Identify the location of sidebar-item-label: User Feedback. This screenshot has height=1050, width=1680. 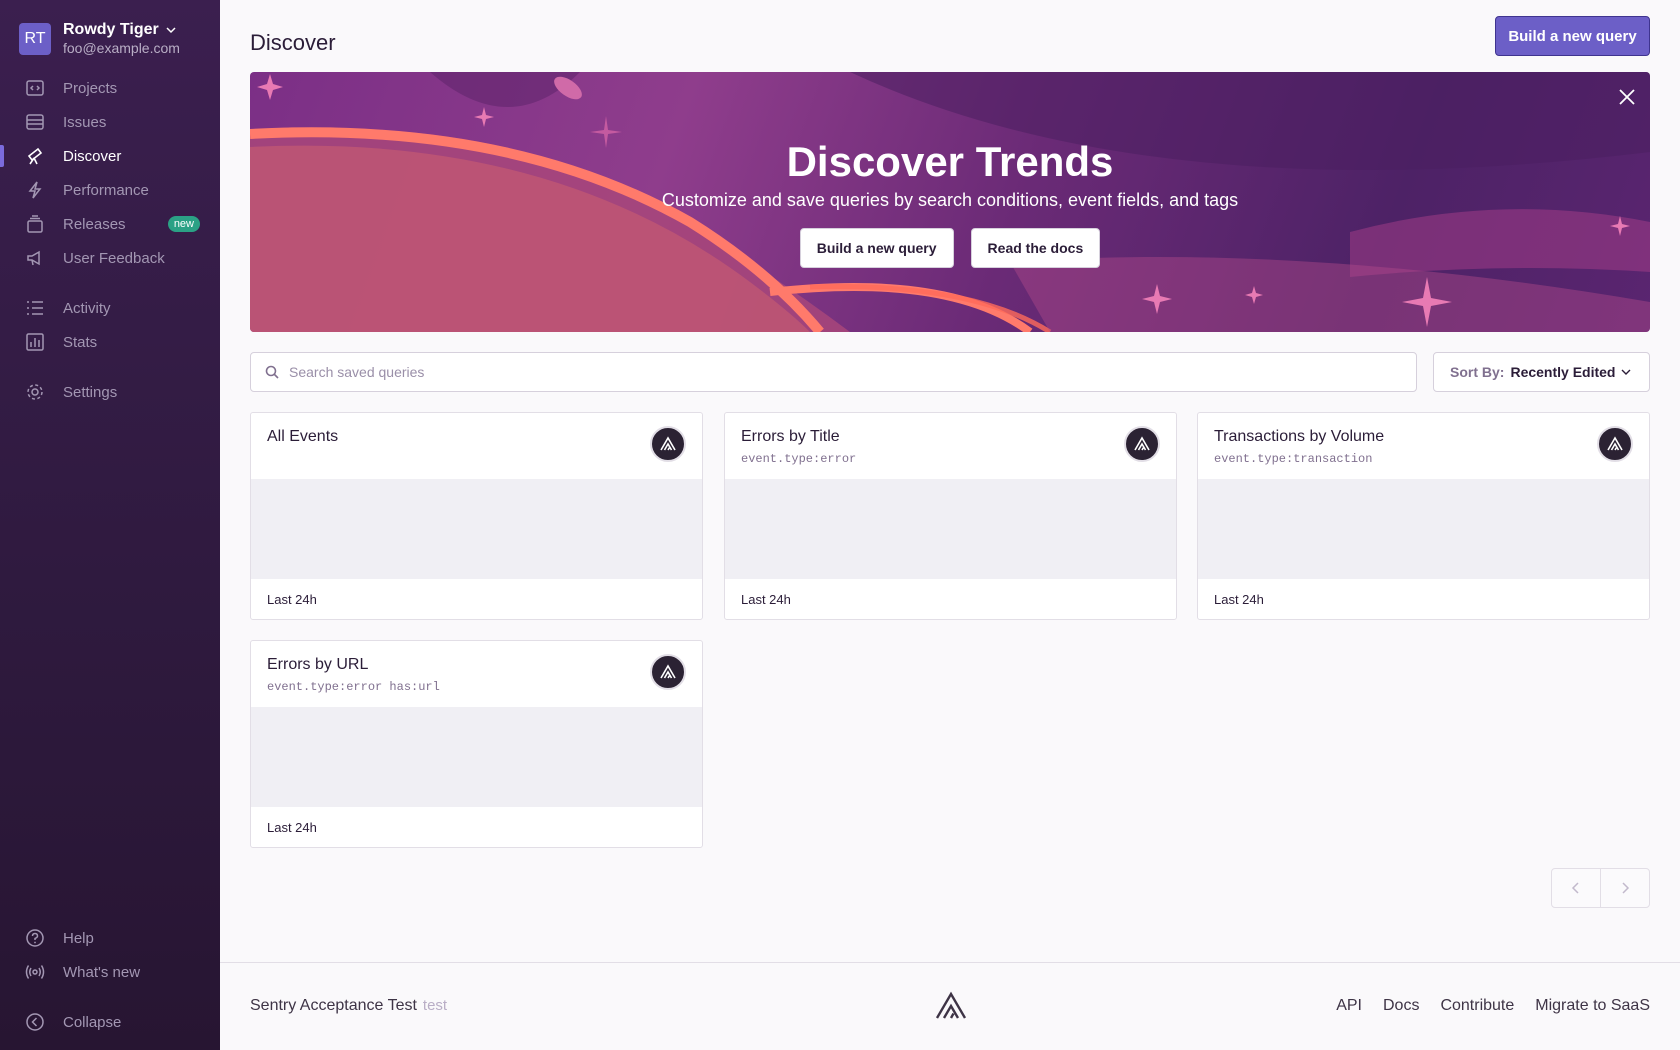
(114, 258).